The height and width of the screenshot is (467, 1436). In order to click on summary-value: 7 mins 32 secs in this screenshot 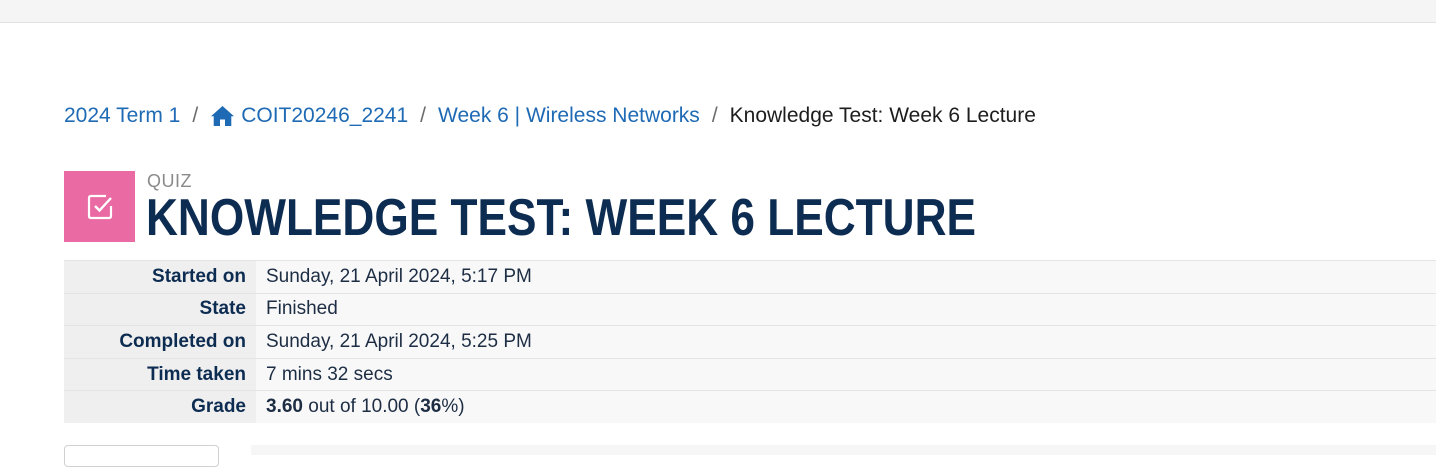, I will do `click(846, 374)`.